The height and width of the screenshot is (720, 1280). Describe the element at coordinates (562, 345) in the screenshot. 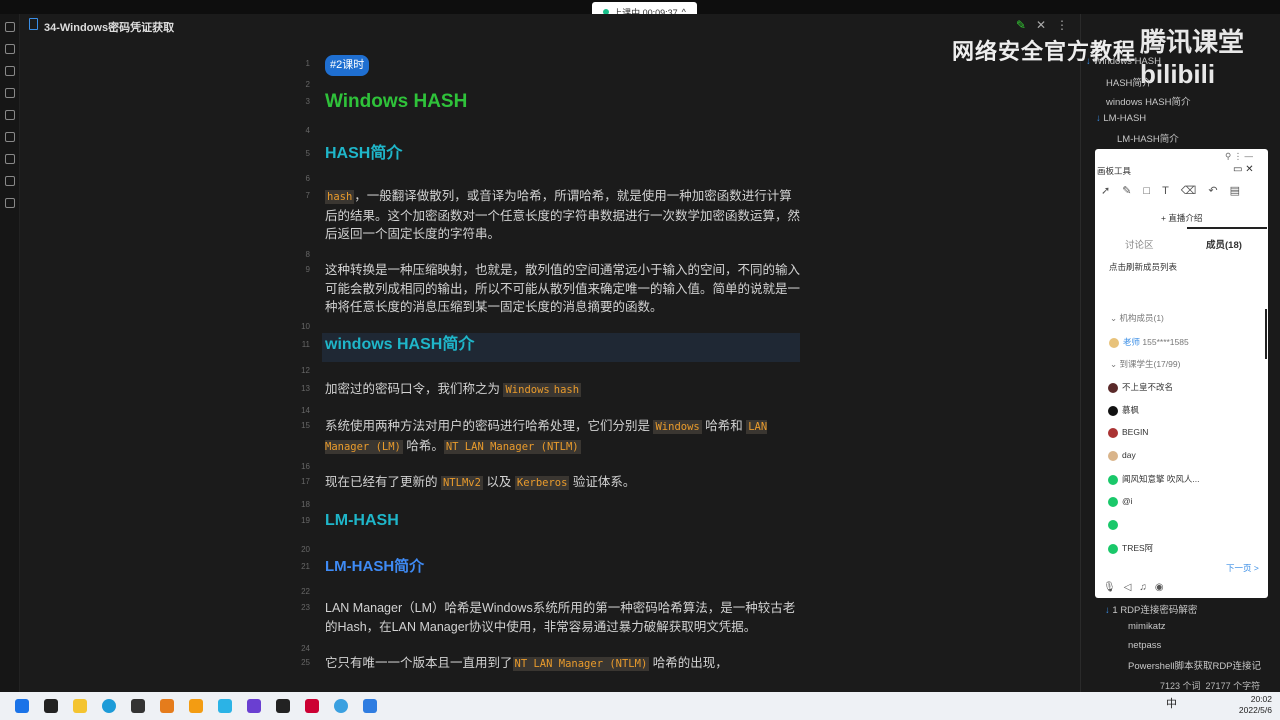

I see `editor-line: windows HASH简介` at that location.